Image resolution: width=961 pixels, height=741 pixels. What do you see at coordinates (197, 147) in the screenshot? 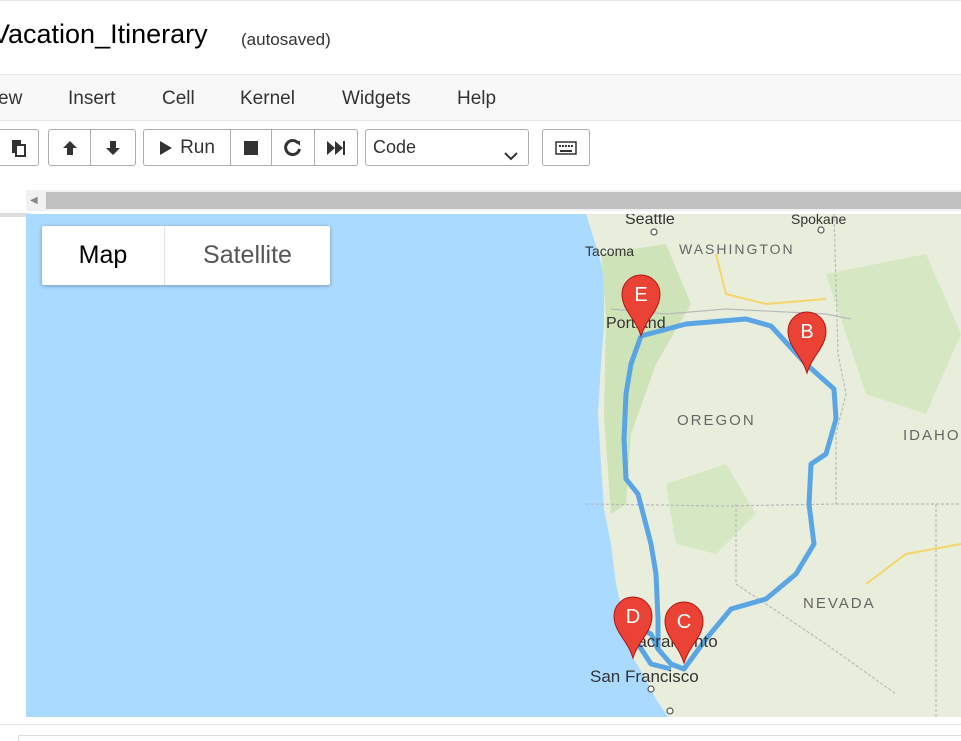
I see `run-label: Run` at bounding box center [197, 147].